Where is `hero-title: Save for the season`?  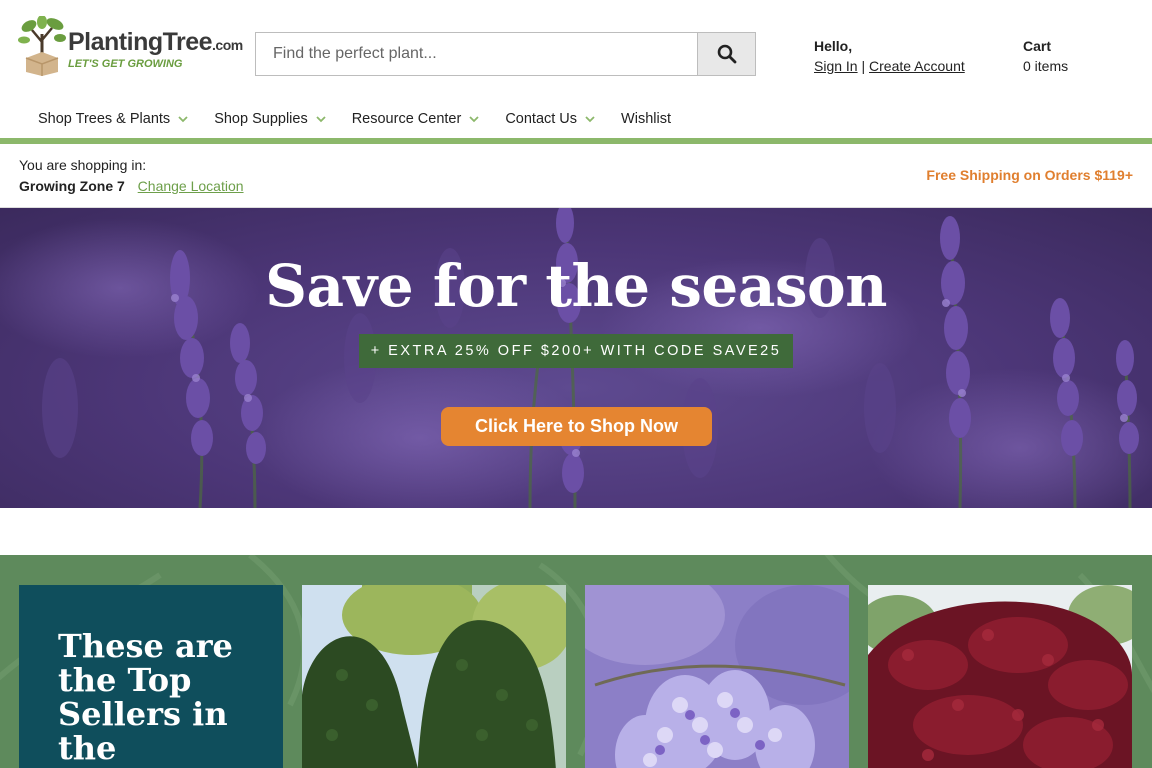
hero-title: Save for the season is located at coordinates (576, 286).